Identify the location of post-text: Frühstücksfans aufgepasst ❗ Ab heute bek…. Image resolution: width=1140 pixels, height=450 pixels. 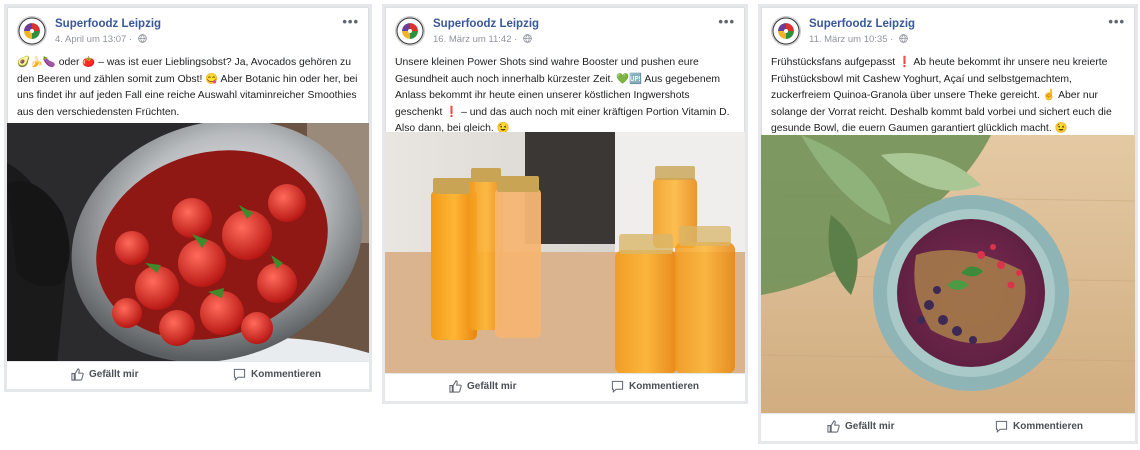
(941, 95).